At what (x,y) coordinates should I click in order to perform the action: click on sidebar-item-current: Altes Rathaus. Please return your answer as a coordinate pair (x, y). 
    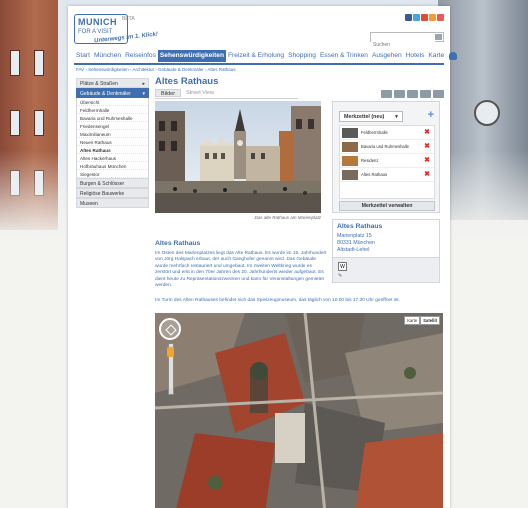
    Looking at the image, I should click on (112, 150).